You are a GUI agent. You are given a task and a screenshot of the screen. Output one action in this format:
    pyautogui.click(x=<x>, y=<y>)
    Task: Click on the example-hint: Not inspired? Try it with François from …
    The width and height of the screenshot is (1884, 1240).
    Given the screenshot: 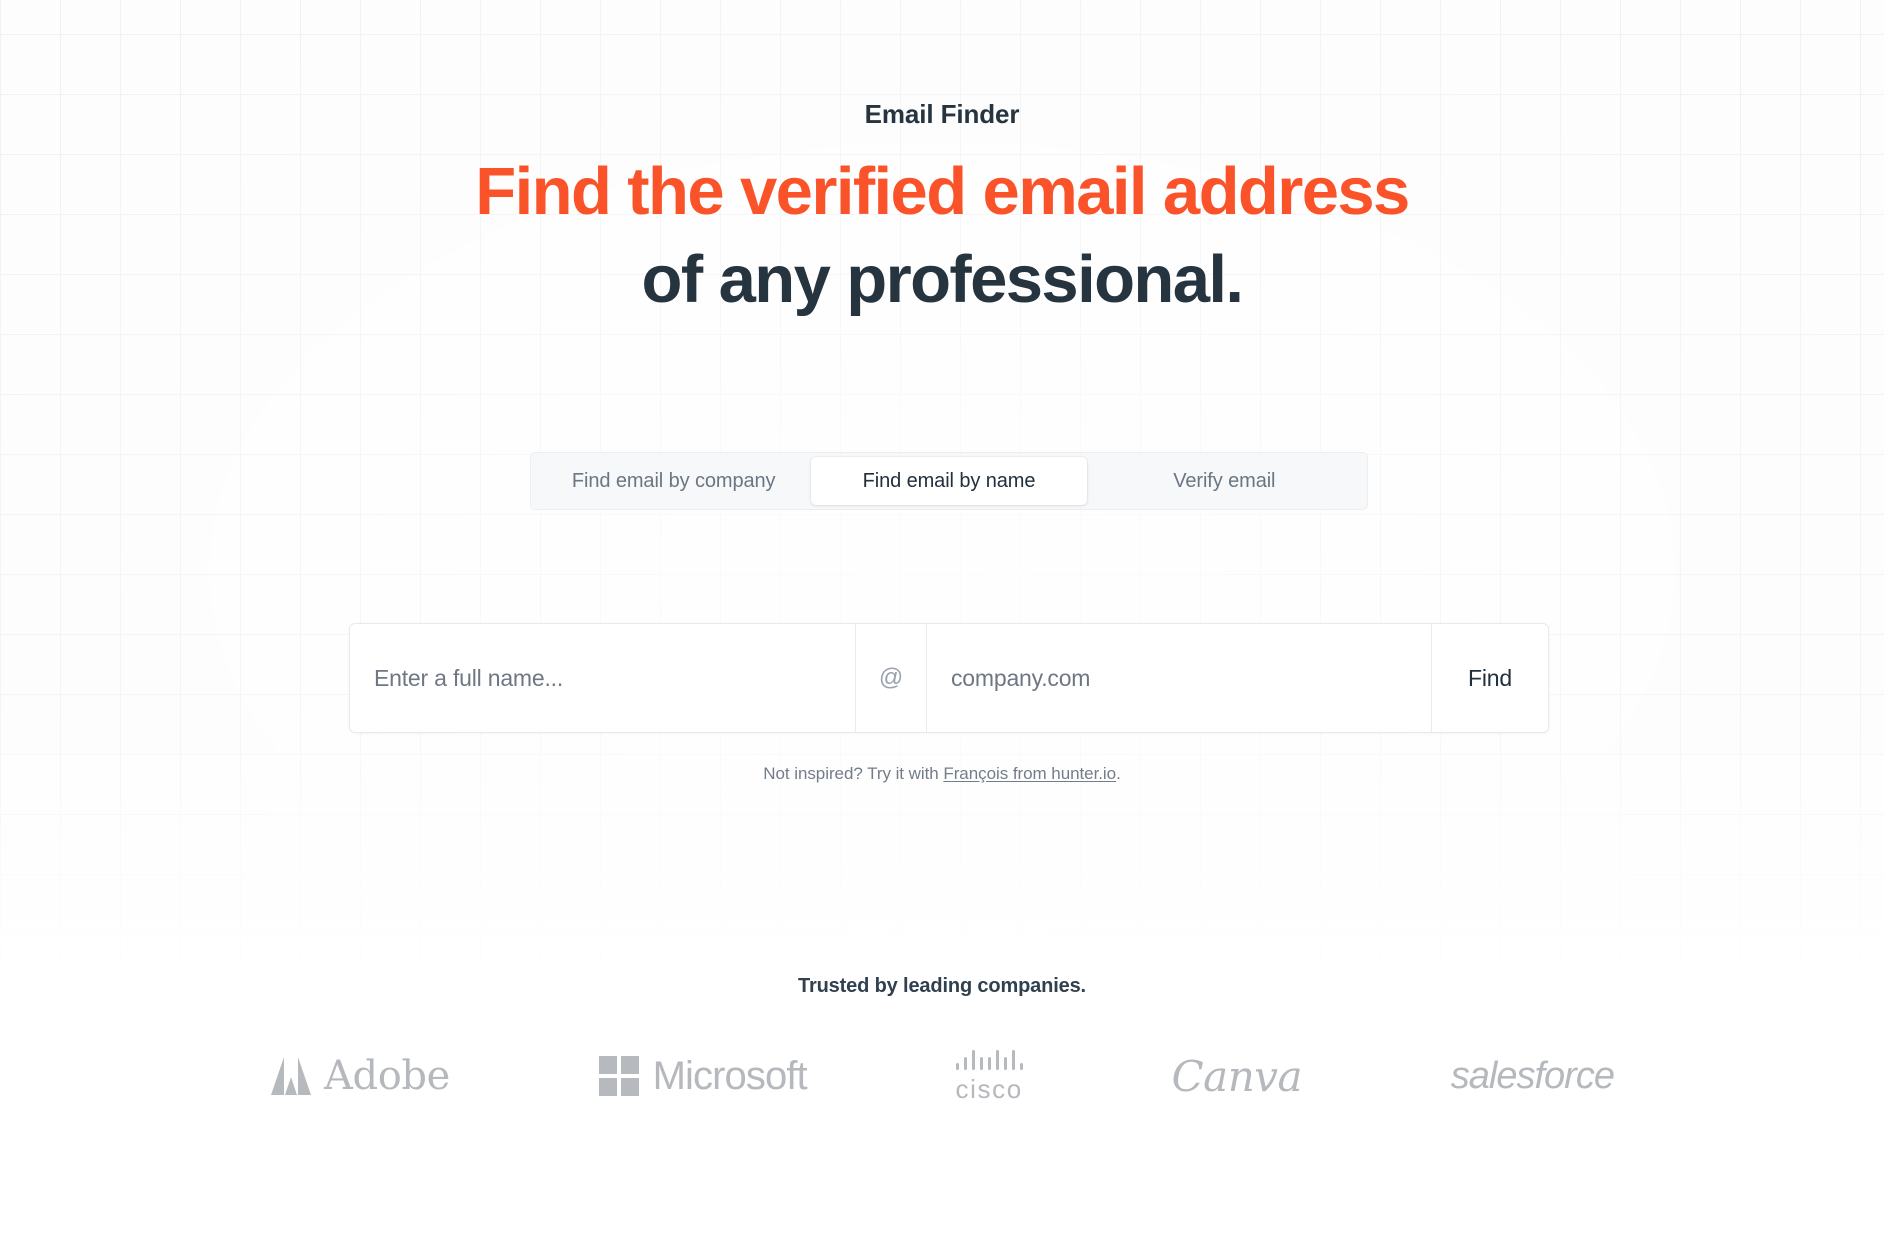 What is the action you would take?
    pyautogui.click(x=942, y=774)
    